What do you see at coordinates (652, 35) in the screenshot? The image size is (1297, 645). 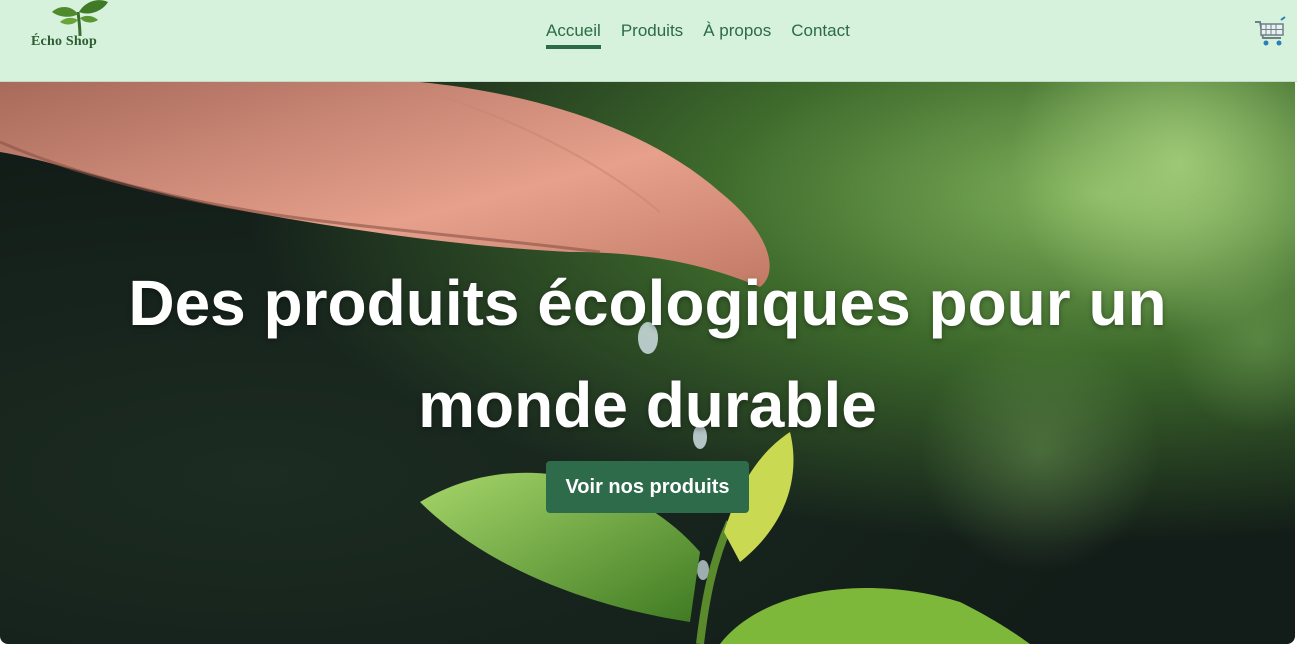 I see `nav-link-produits: Produits` at bounding box center [652, 35].